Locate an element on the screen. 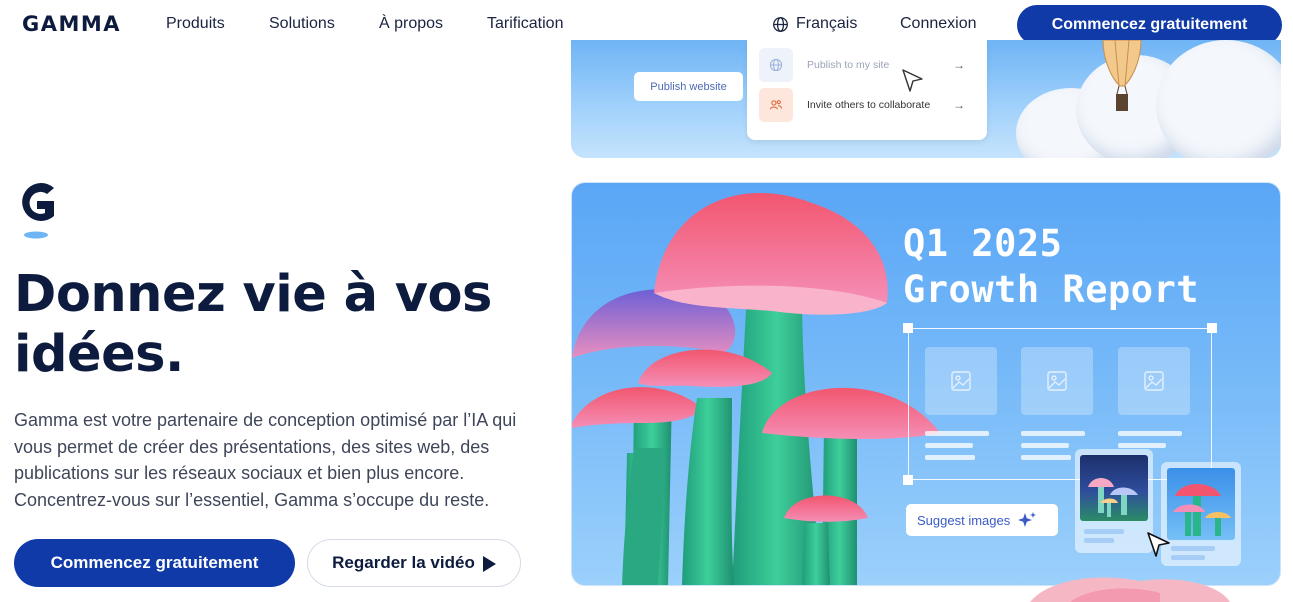  language-label: Français is located at coordinates (827, 23).